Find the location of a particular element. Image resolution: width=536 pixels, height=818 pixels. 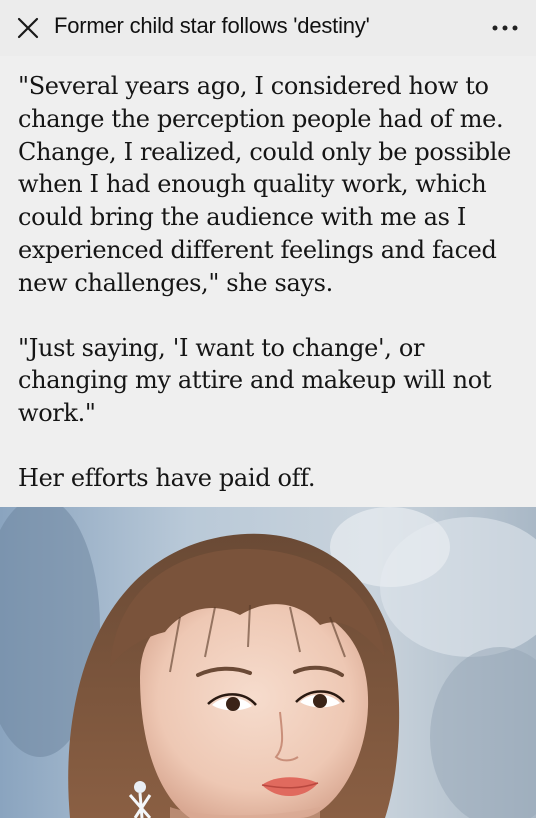

more-options-icon is located at coordinates (505, 28).